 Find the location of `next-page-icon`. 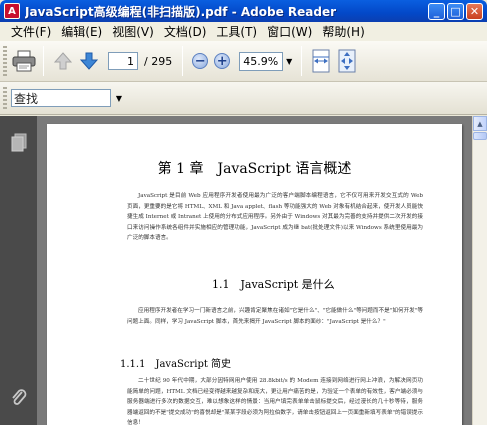

next-page-icon is located at coordinates (89, 61).